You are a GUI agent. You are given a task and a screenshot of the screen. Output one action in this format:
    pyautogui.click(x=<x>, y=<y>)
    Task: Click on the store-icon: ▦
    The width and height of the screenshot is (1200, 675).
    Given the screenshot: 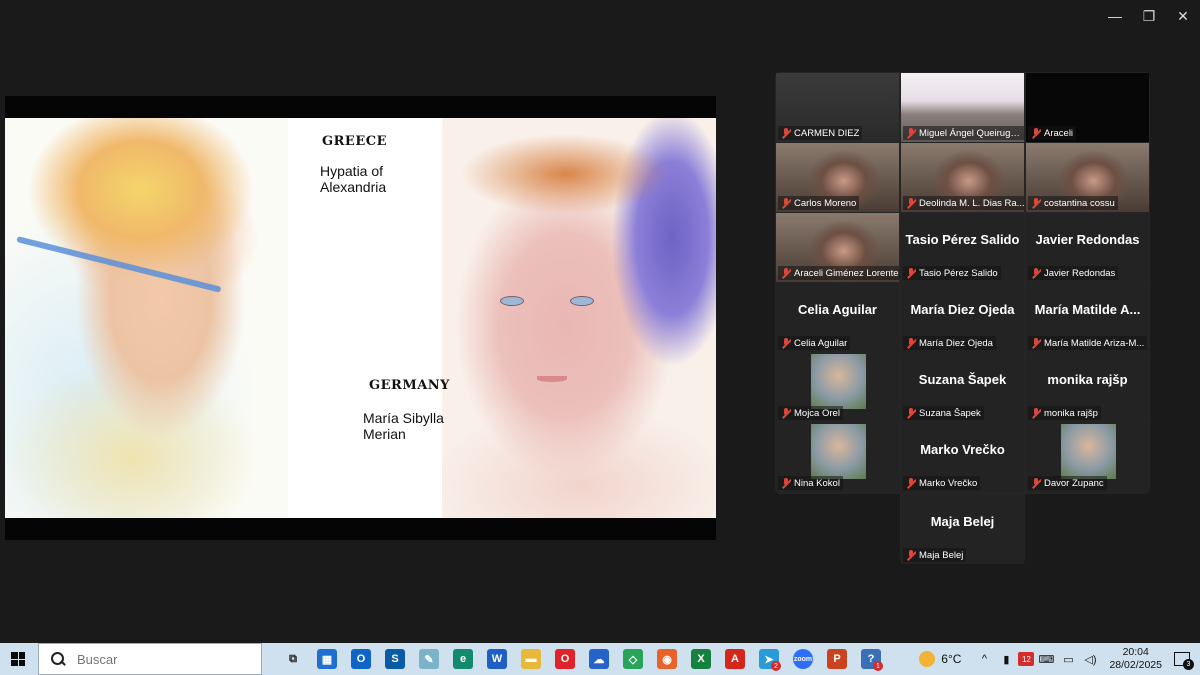 What is the action you would take?
    pyautogui.click(x=327, y=659)
    